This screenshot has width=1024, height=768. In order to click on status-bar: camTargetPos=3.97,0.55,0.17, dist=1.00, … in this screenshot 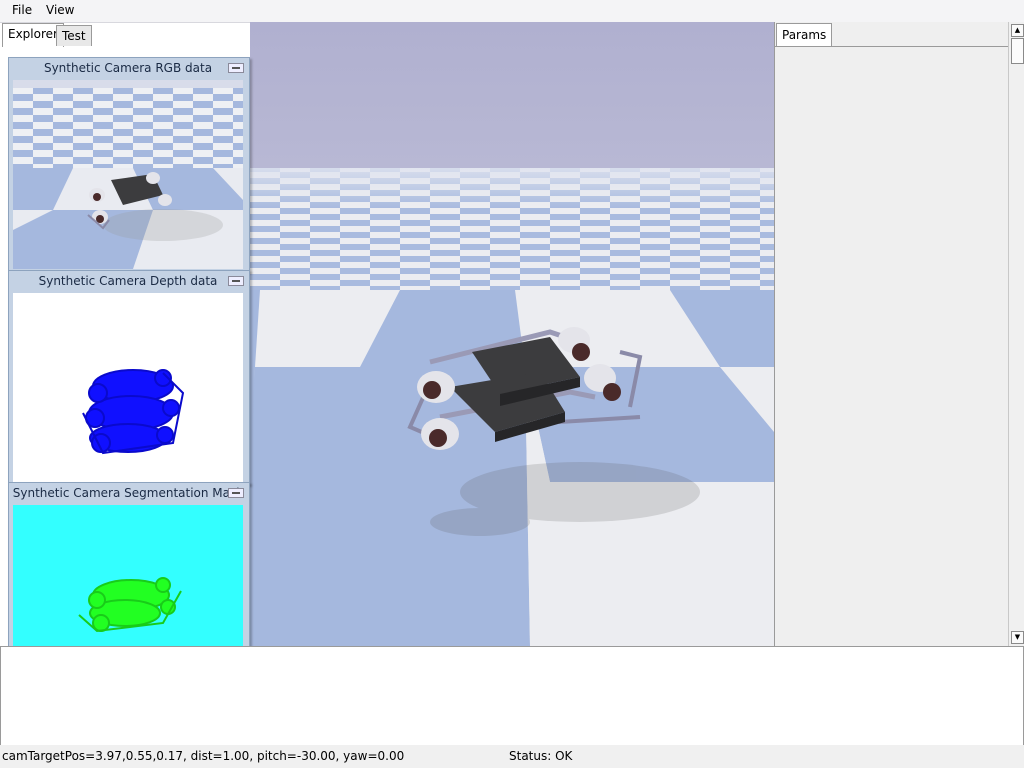, I will do `click(512, 756)`.